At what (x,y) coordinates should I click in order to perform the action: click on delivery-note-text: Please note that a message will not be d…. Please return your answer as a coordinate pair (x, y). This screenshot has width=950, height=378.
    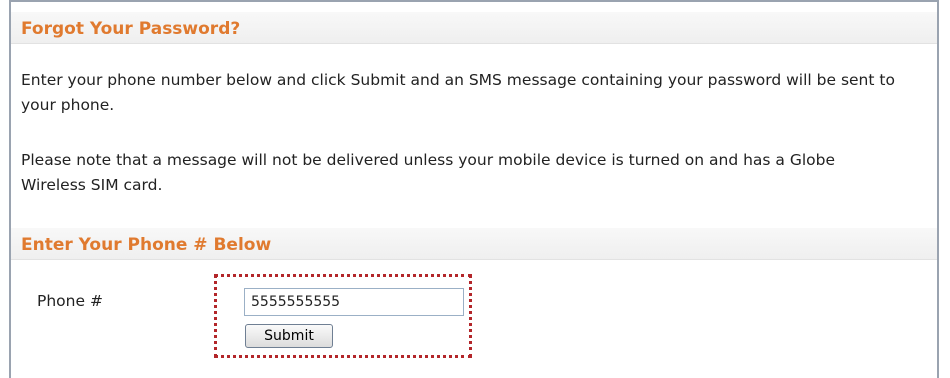
    Looking at the image, I should click on (428, 172).